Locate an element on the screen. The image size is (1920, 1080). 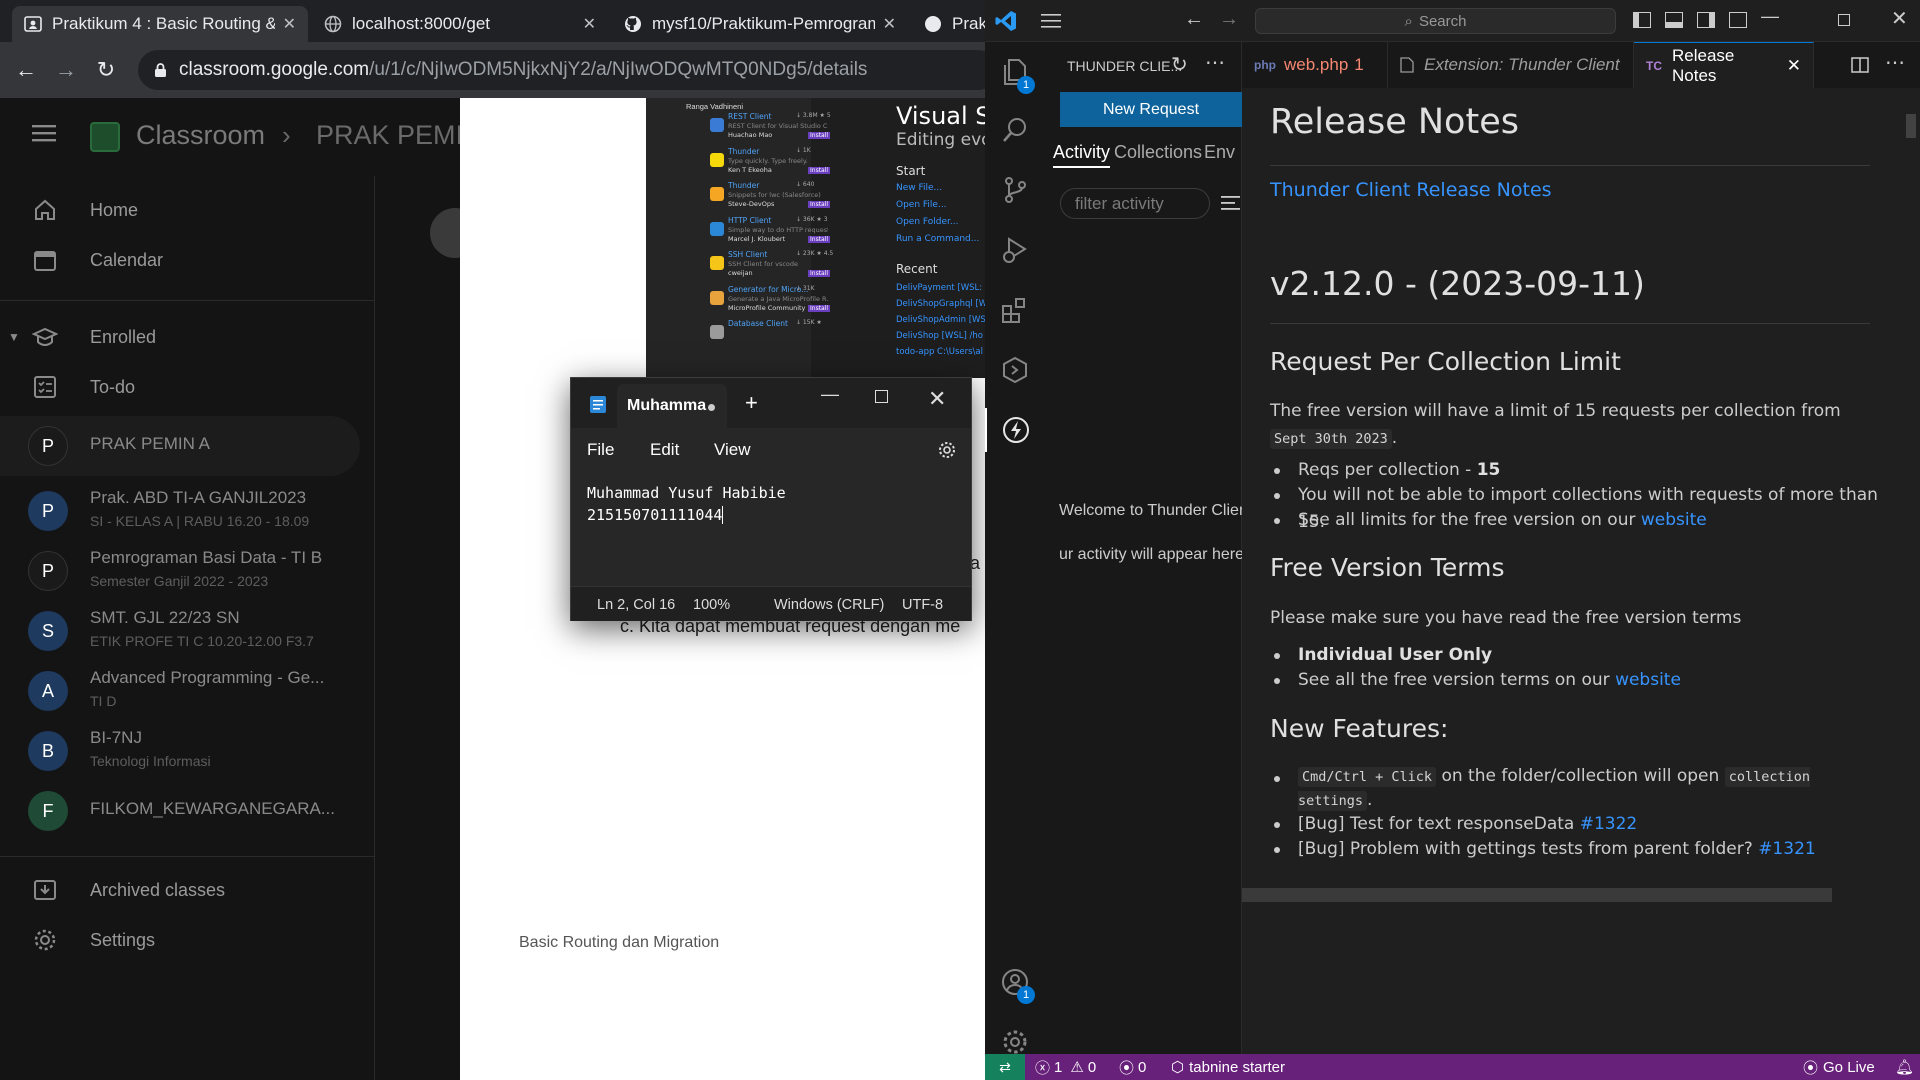
problems-indicator: ⓧ 1 ⚠ 0 is located at coordinates (1065, 1067).